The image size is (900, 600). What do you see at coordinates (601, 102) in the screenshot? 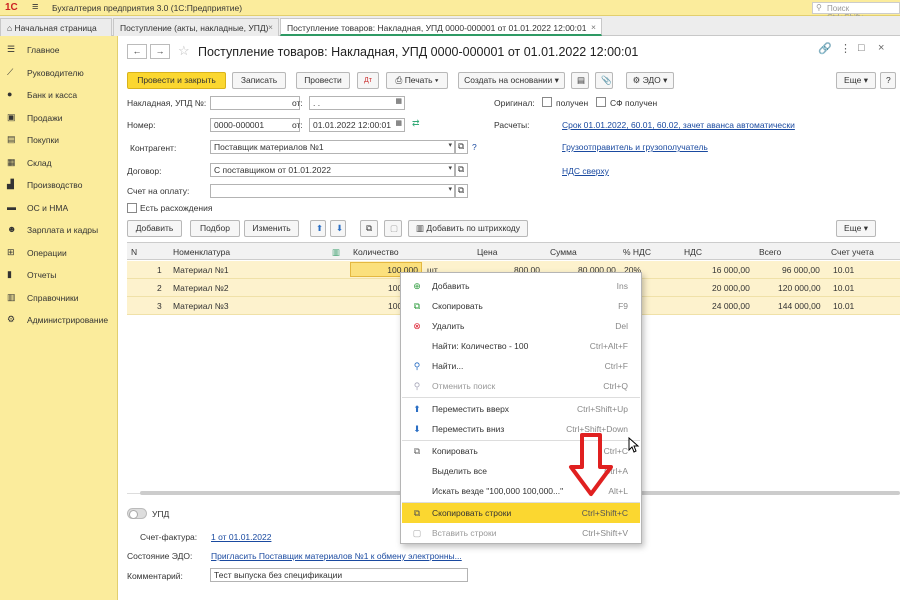
I see `sf-received-checkbox` at bounding box center [601, 102].